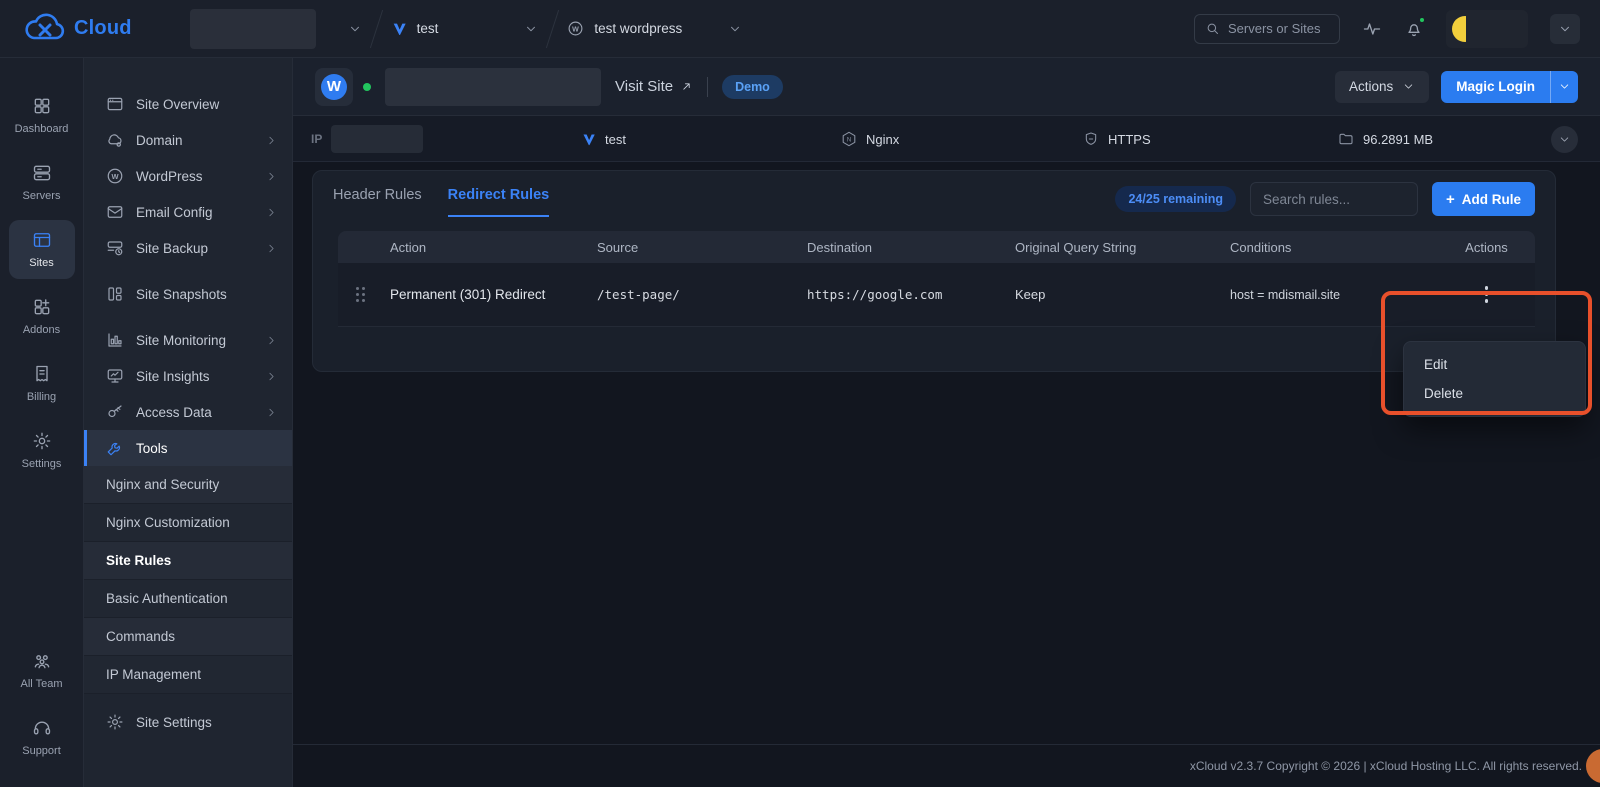 The width and height of the screenshot is (1600, 787). I want to click on cell-source: /test-page/, so click(638, 294).